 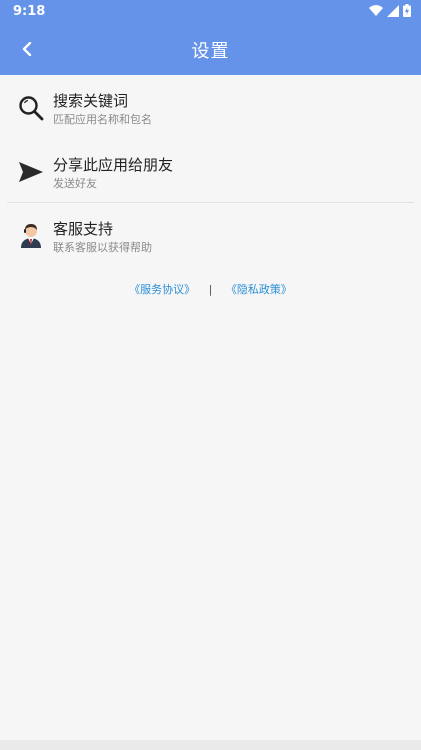 What do you see at coordinates (210, 37) in the screenshot?
I see `app-header: 9:18 设置` at bounding box center [210, 37].